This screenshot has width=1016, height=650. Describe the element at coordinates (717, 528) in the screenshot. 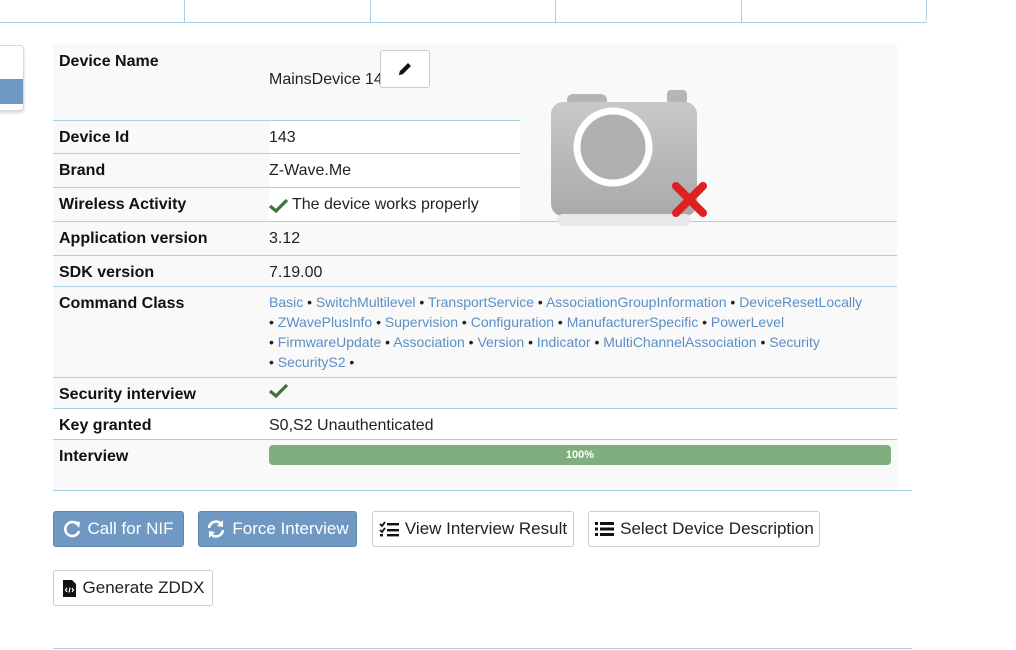

I see `select-device-description-label: Select Device Description` at that location.